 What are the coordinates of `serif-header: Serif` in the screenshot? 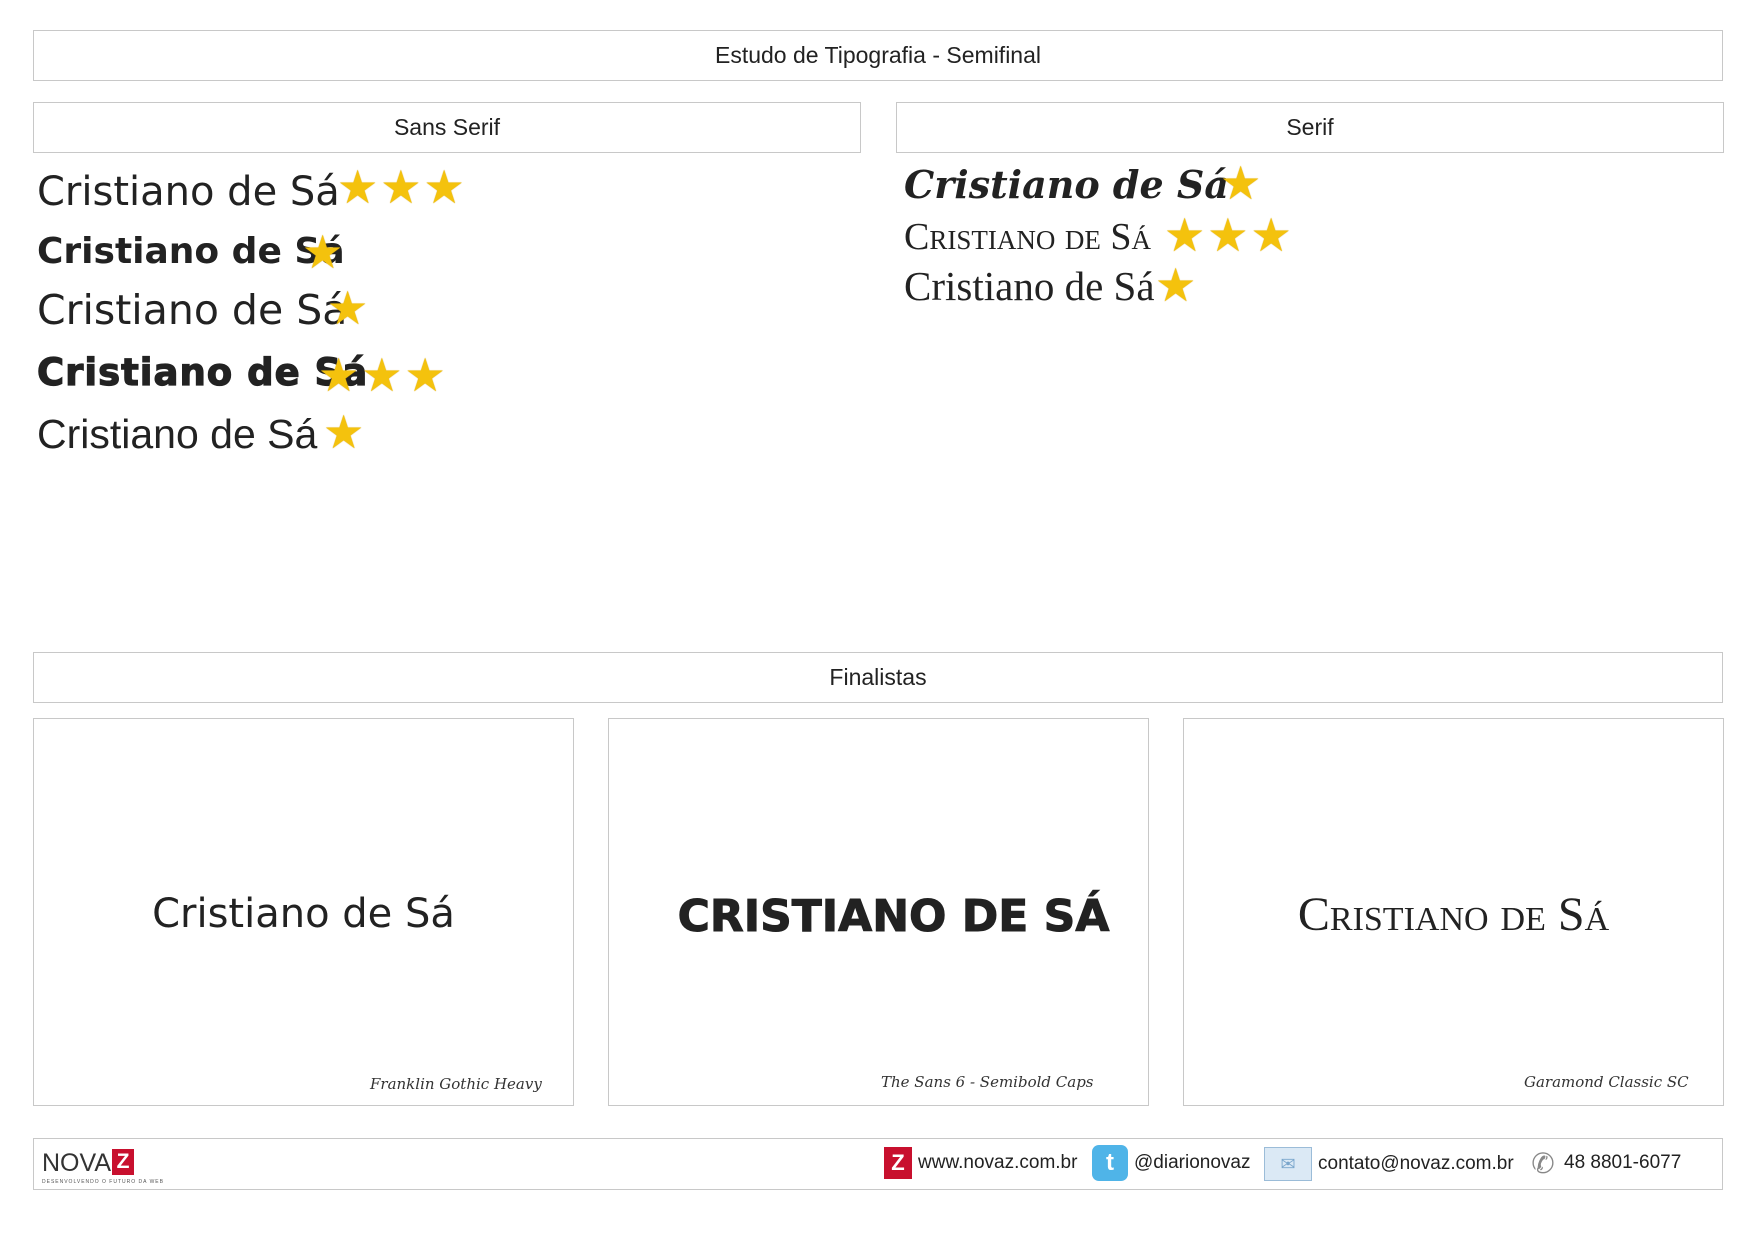 It's located at (1310, 127).